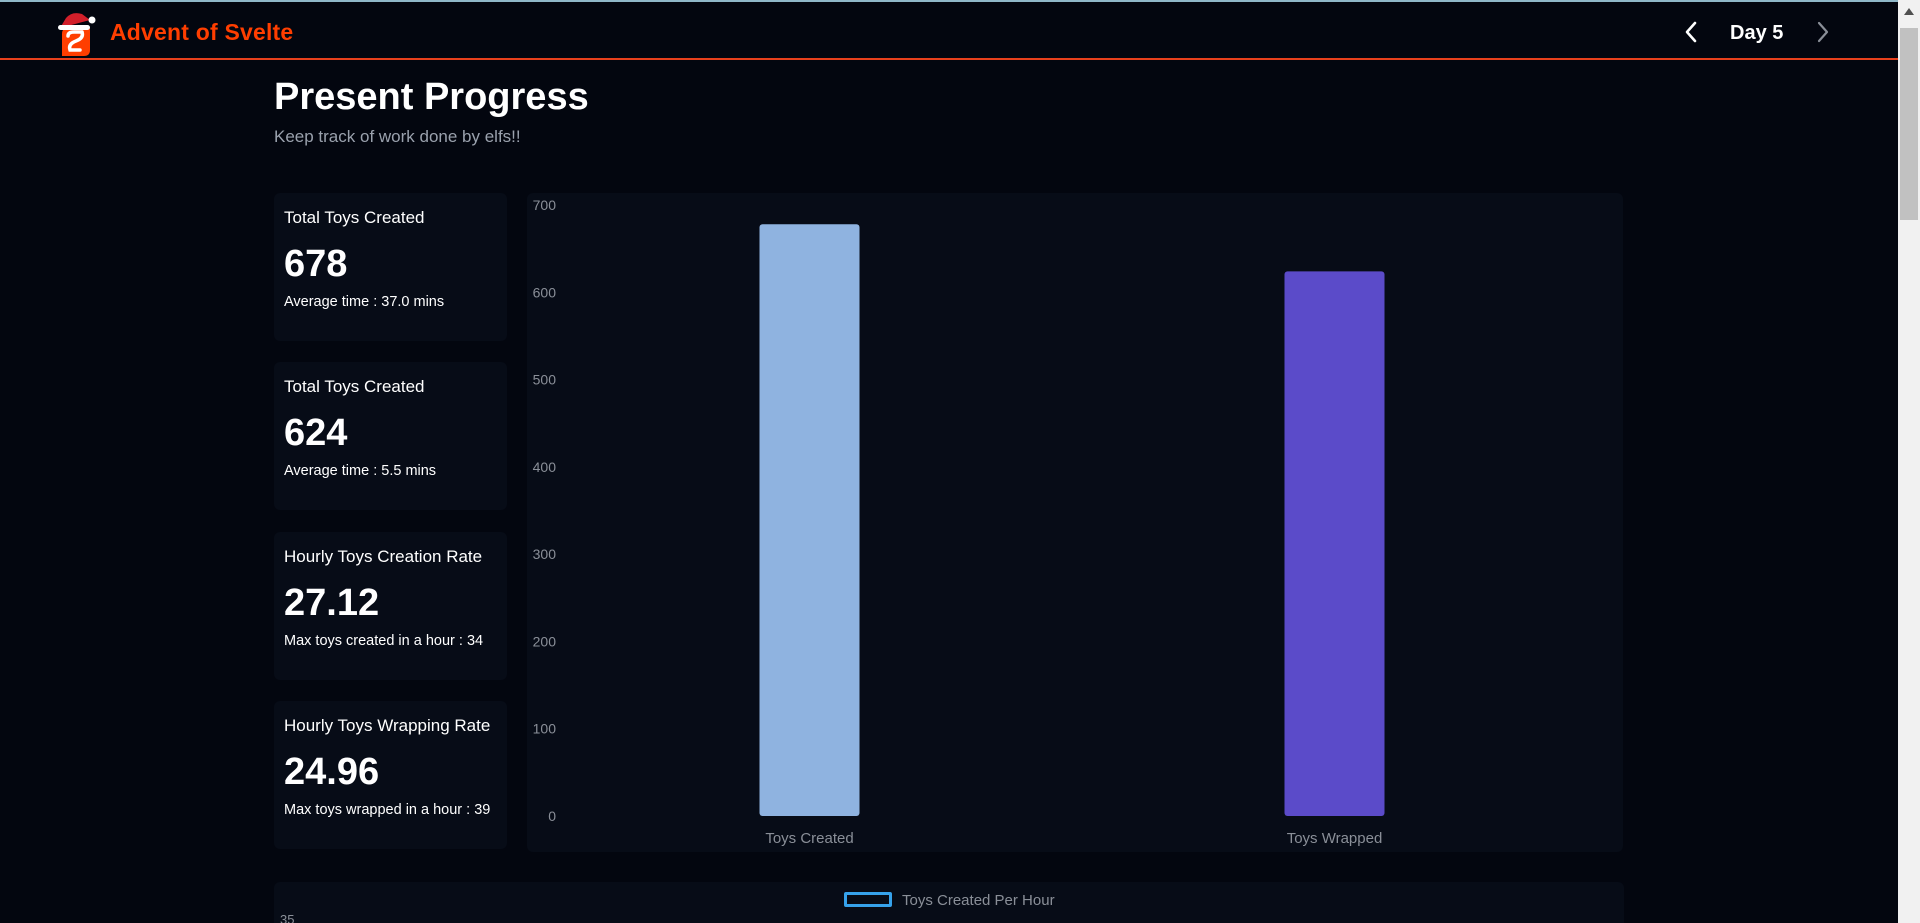 The image size is (1920, 923). I want to click on brand-title: Advent of Svelte, so click(201, 32).